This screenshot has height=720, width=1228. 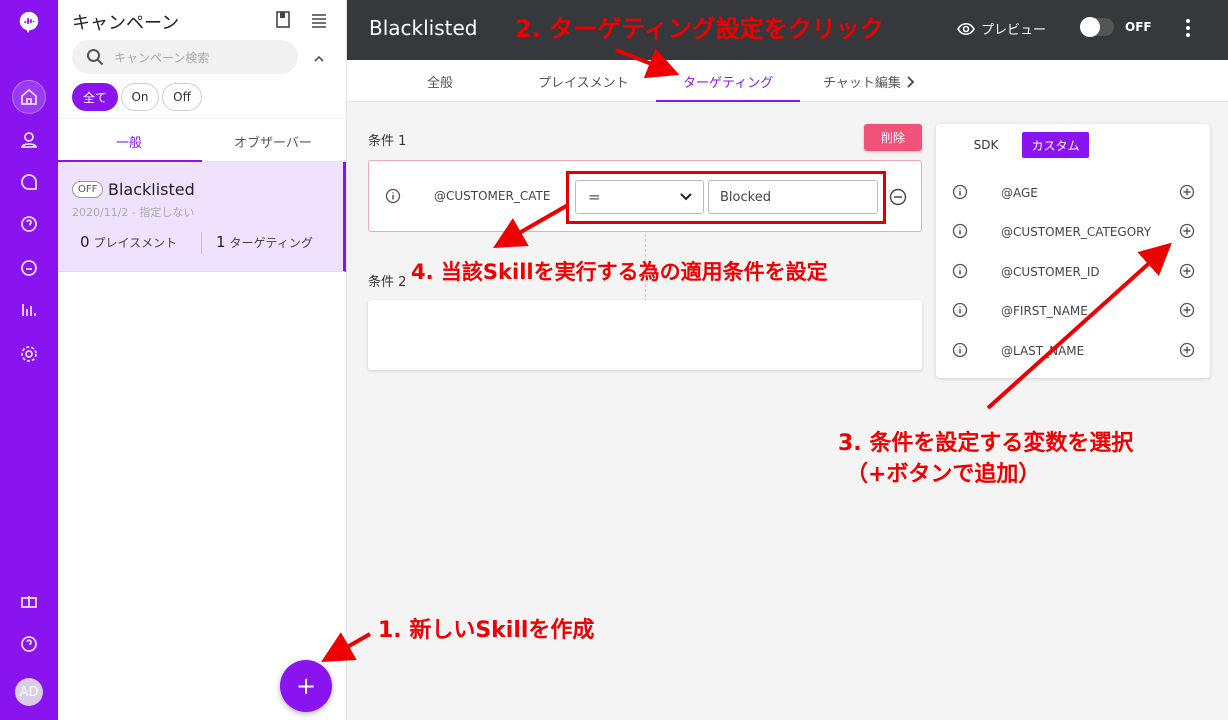 What do you see at coordinates (202, 140) in the screenshot?
I see `sidebar-tabs: 一般 オブザーバー` at bounding box center [202, 140].